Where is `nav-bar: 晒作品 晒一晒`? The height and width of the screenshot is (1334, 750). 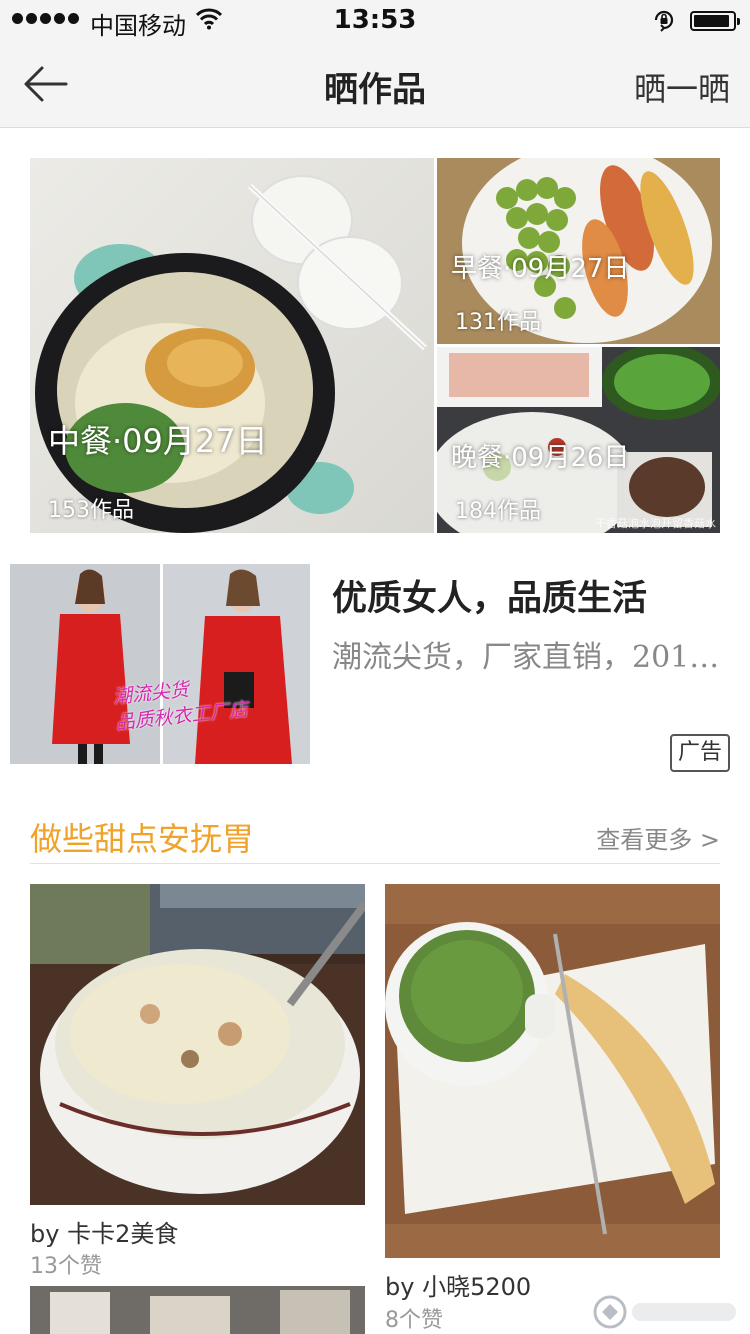 nav-bar: 晒作品 晒一晒 is located at coordinates (375, 84).